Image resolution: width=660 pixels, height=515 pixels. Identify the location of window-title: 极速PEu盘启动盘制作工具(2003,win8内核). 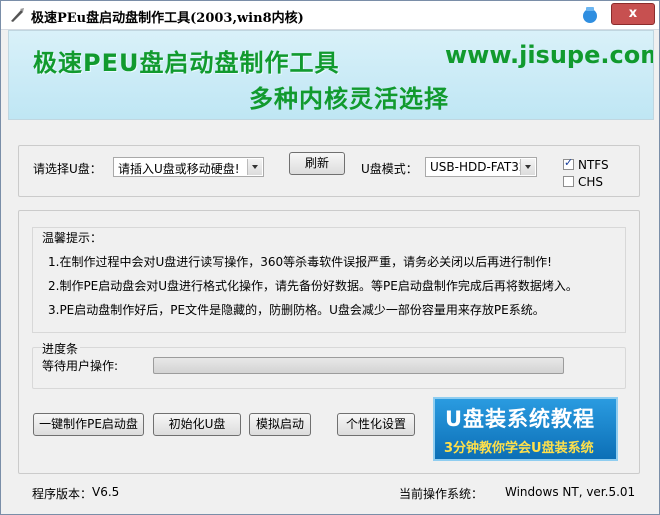
(167, 18).